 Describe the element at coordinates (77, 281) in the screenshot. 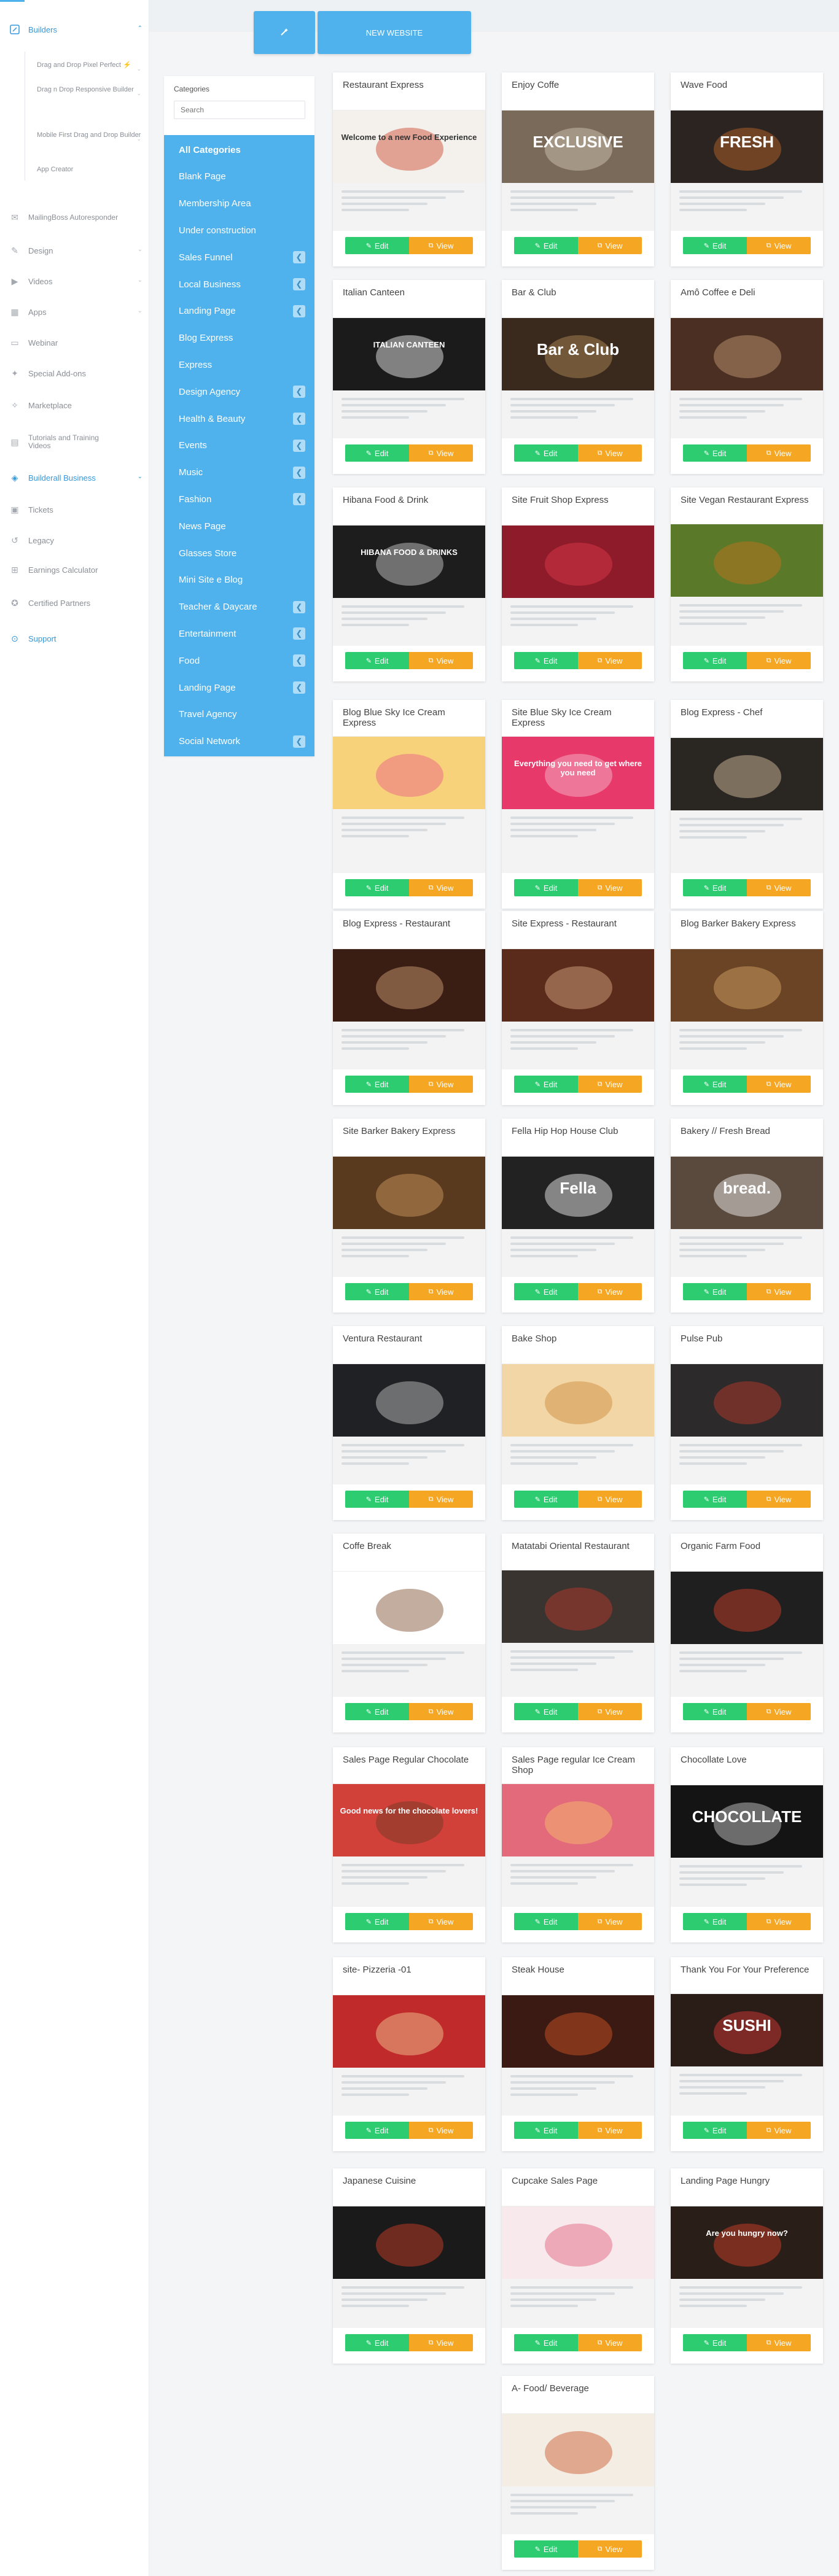

I see `sidebar-item-videos: ▶ Videos ⌄` at that location.